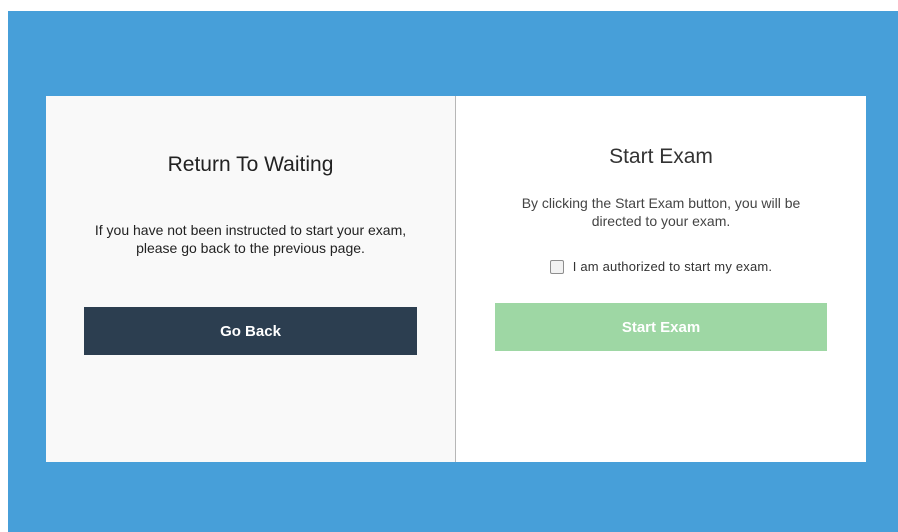 The height and width of the screenshot is (532, 898). What do you see at coordinates (672, 266) in the screenshot?
I see `authorization-checkbox-label: I am authorized to start my exam.` at bounding box center [672, 266].